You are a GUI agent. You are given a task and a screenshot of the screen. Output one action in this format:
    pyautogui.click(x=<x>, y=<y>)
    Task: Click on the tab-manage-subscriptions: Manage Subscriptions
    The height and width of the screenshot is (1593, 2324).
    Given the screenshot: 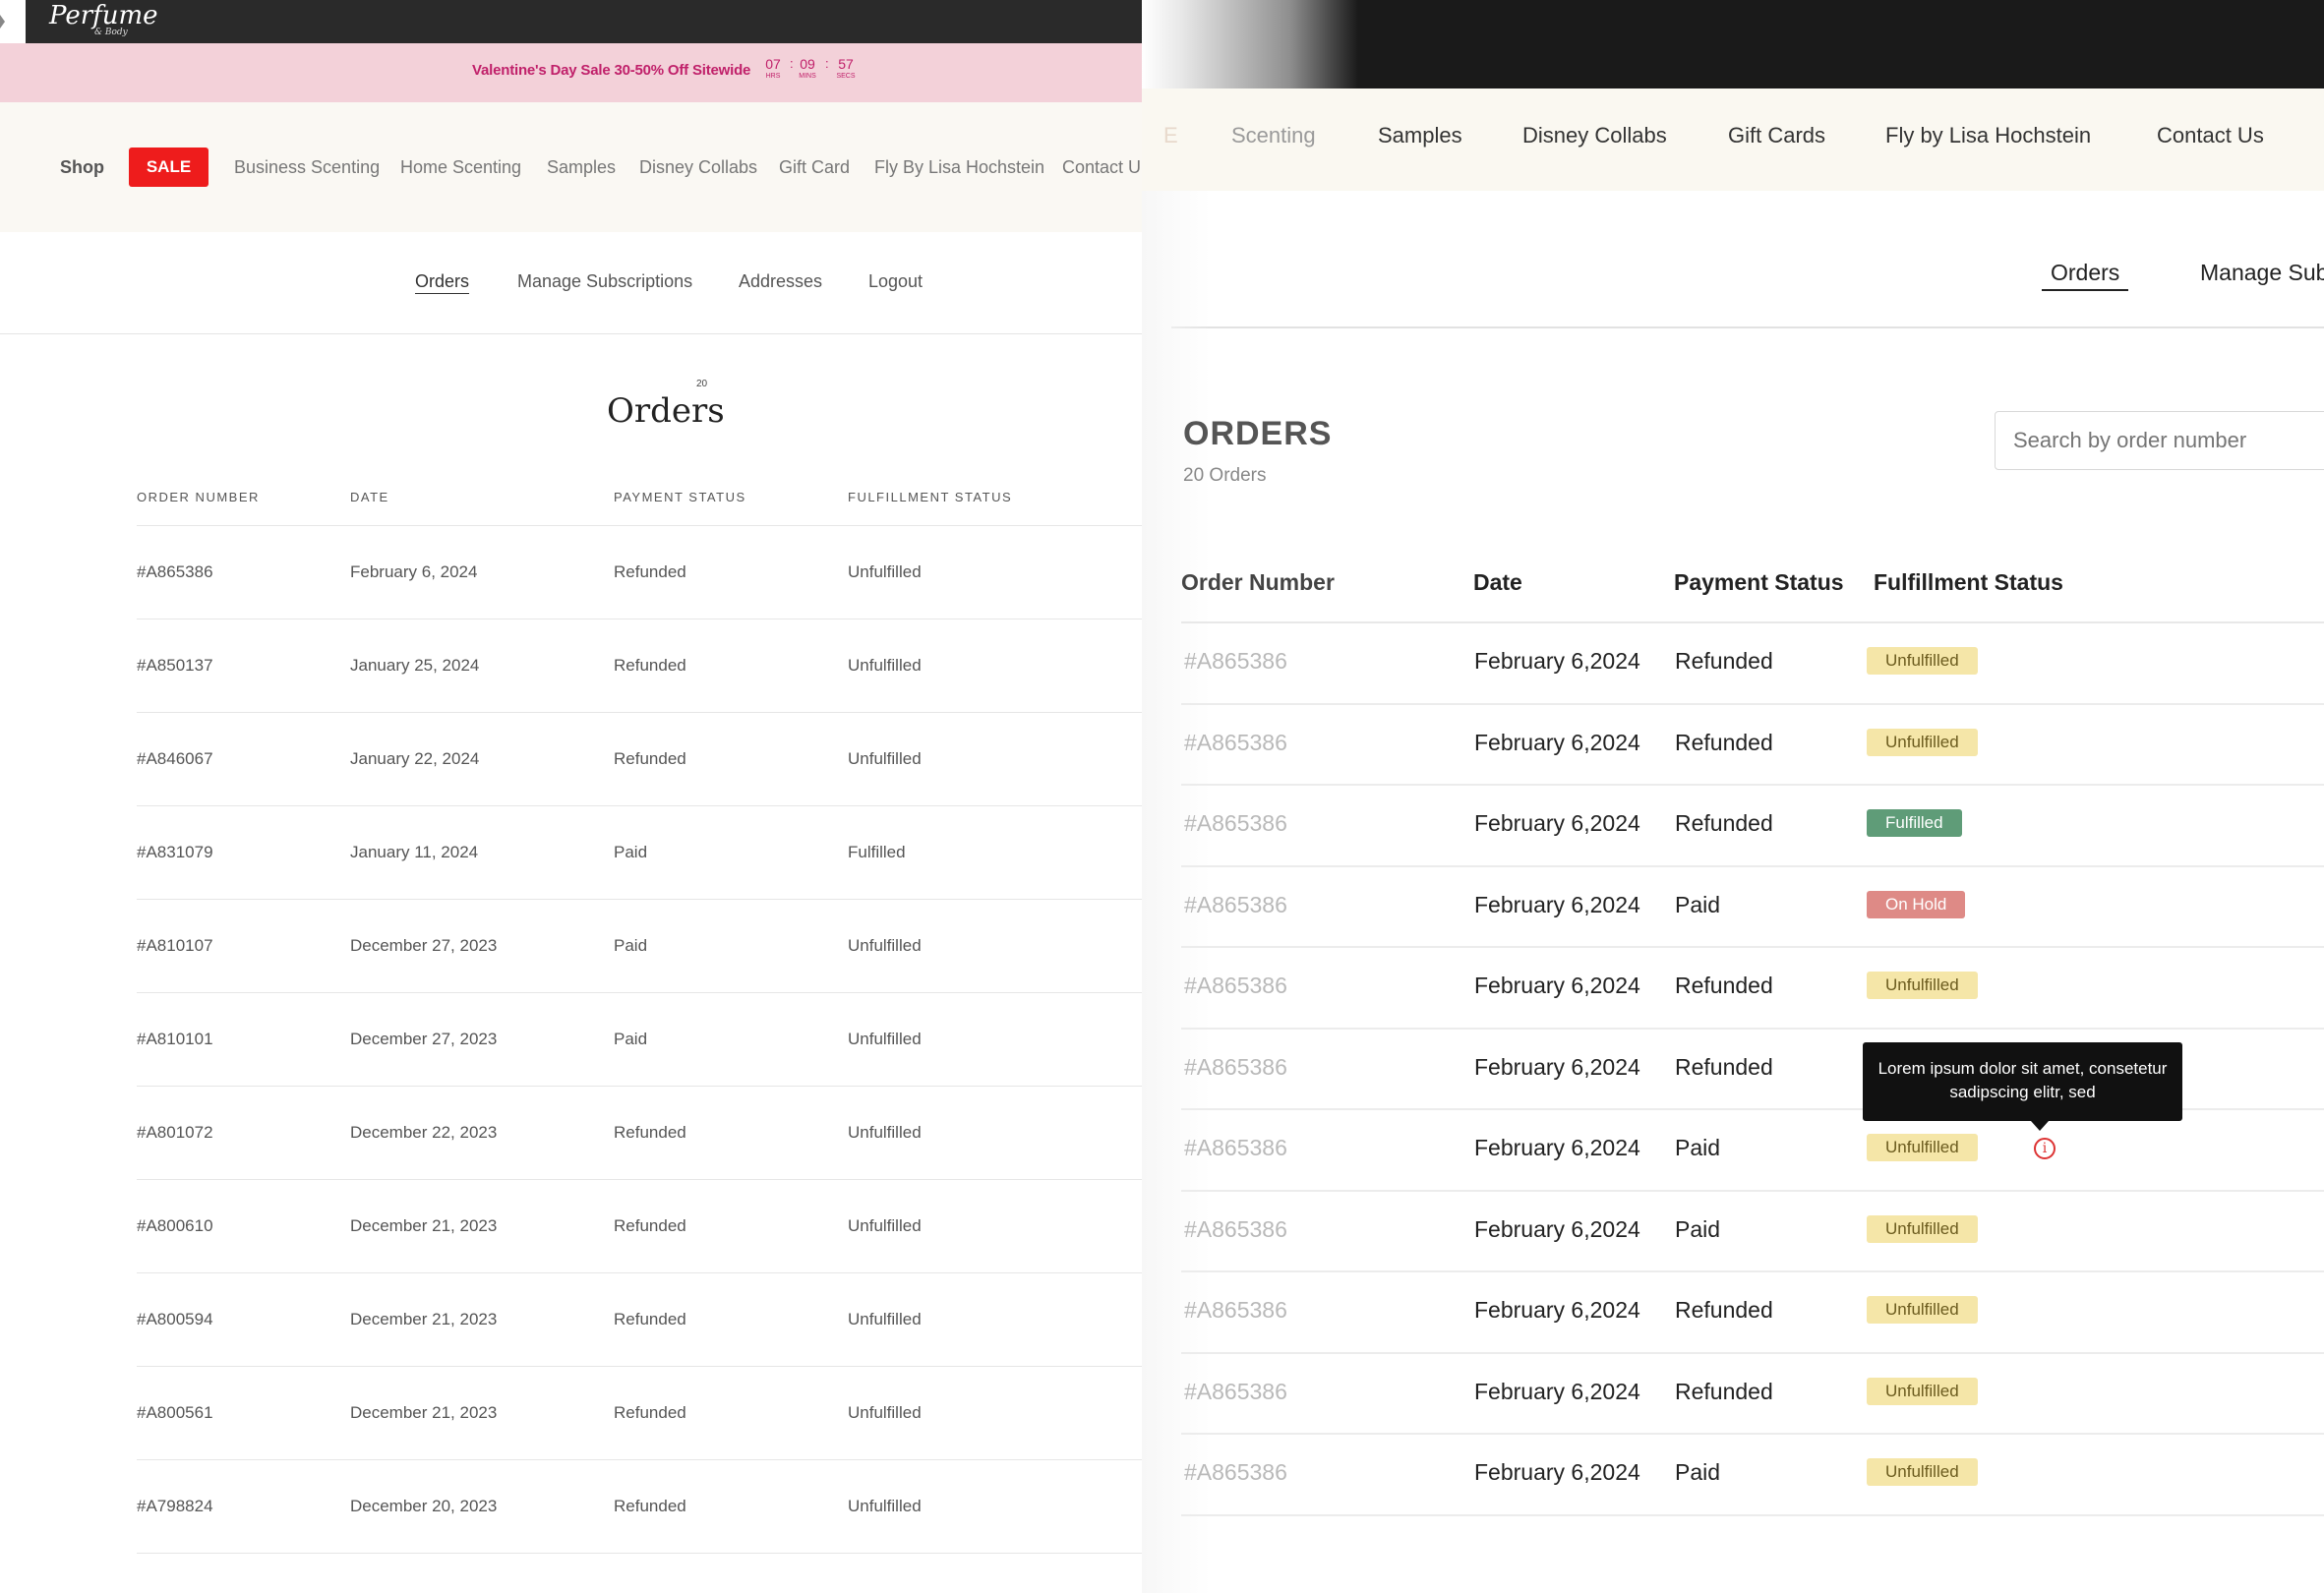 What is the action you would take?
    pyautogui.click(x=604, y=281)
    